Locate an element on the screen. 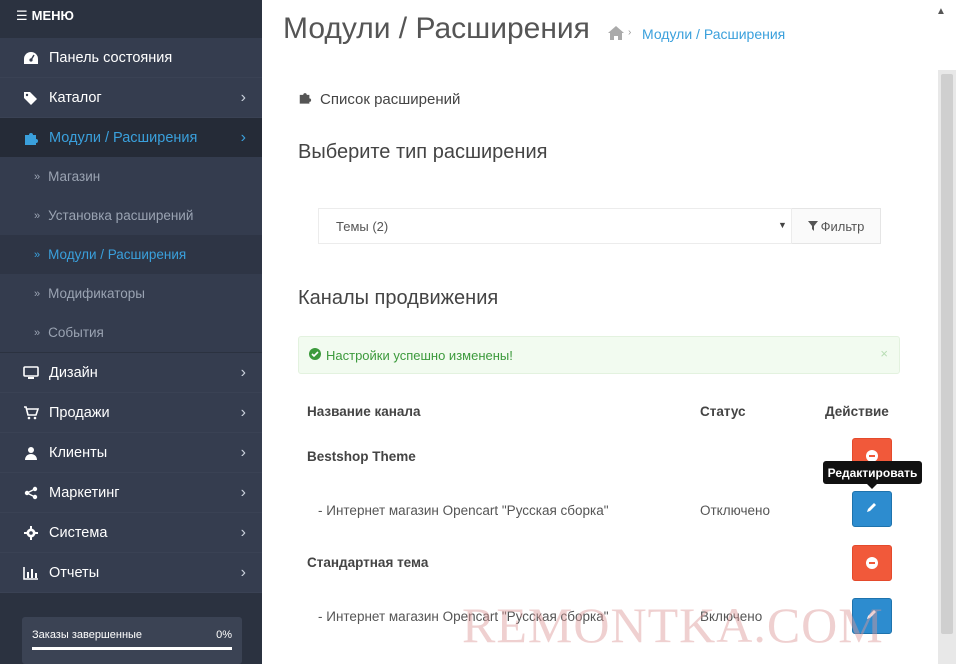 This screenshot has width=956, height=664. close-icon: × is located at coordinates (884, 353).